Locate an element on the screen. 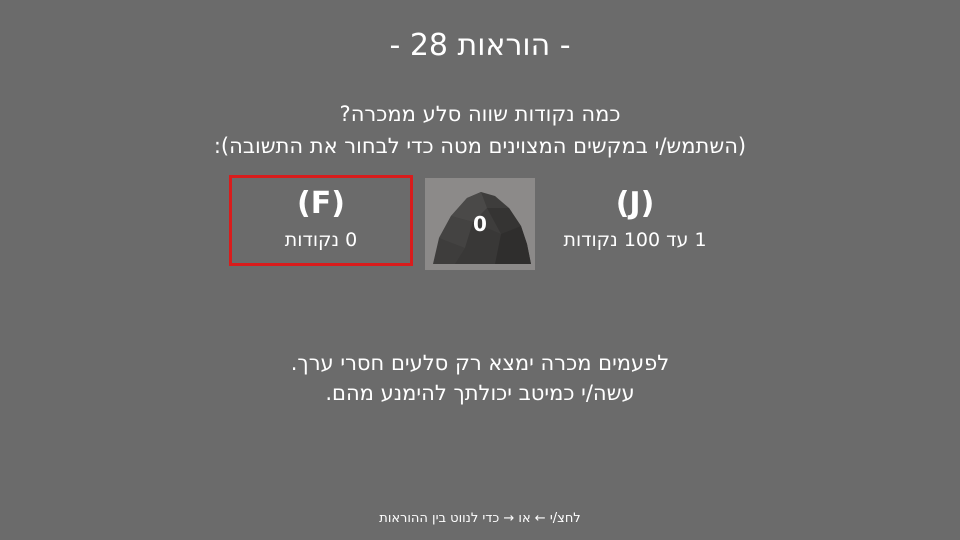 The image size is (960, 540). option-j-key: (J) is located at coordinates (635, 203).